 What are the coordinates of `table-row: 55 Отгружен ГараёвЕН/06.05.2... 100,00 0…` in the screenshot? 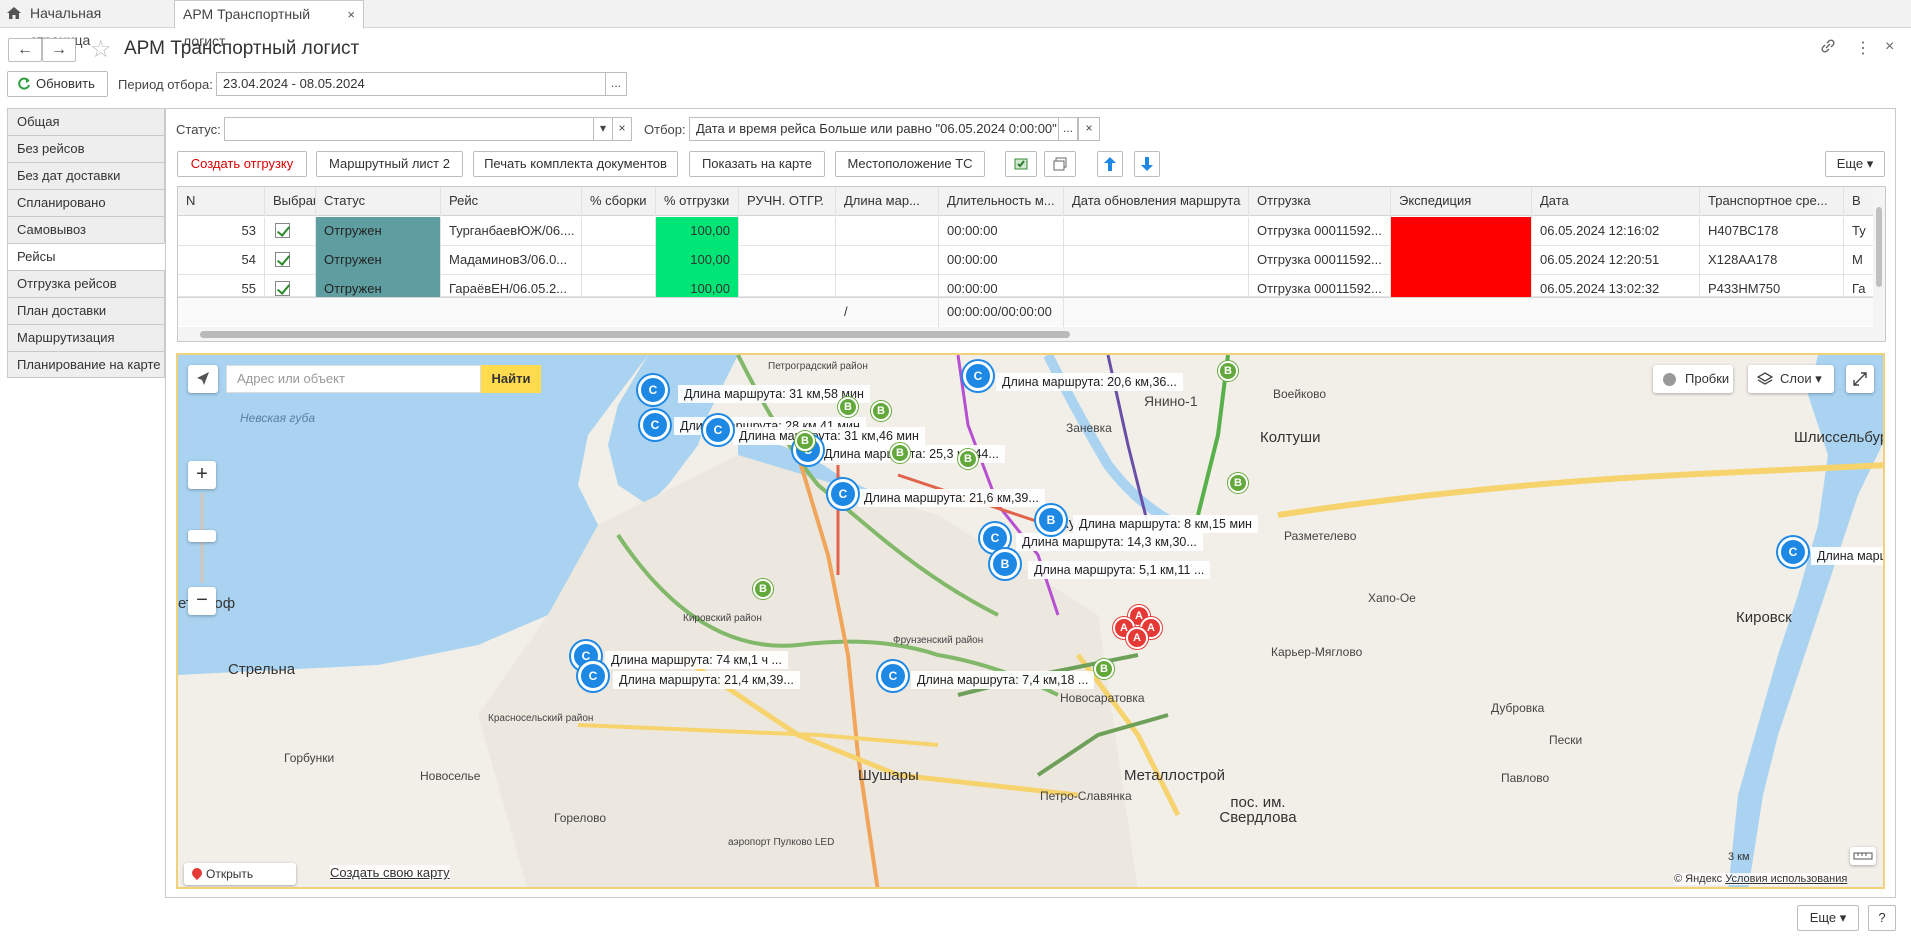 It's located at (1031, 289).